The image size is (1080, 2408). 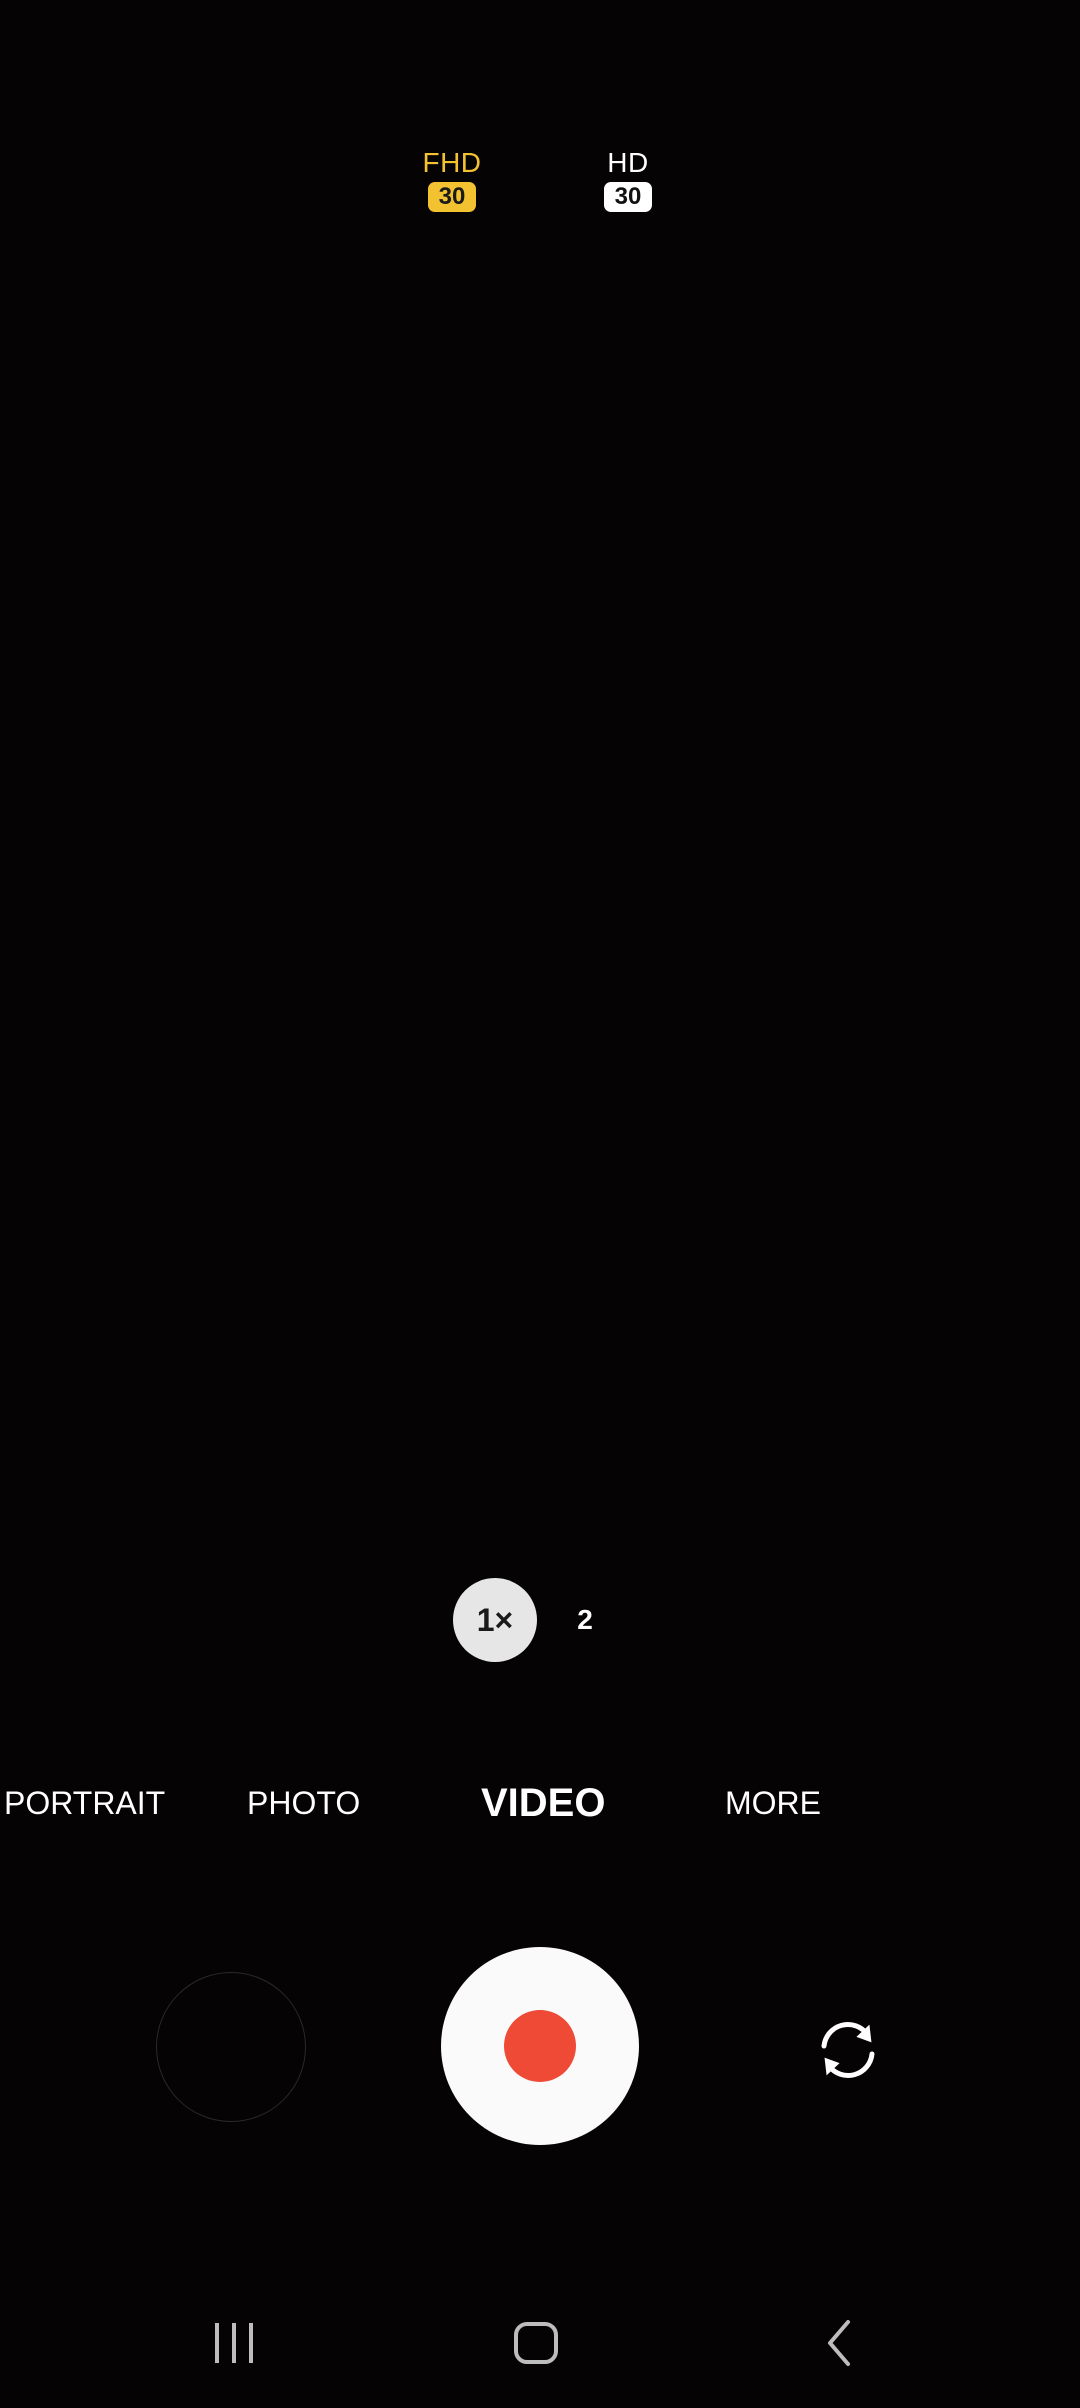 I want to click on nav-back-button, so click(x=840, y=2343).